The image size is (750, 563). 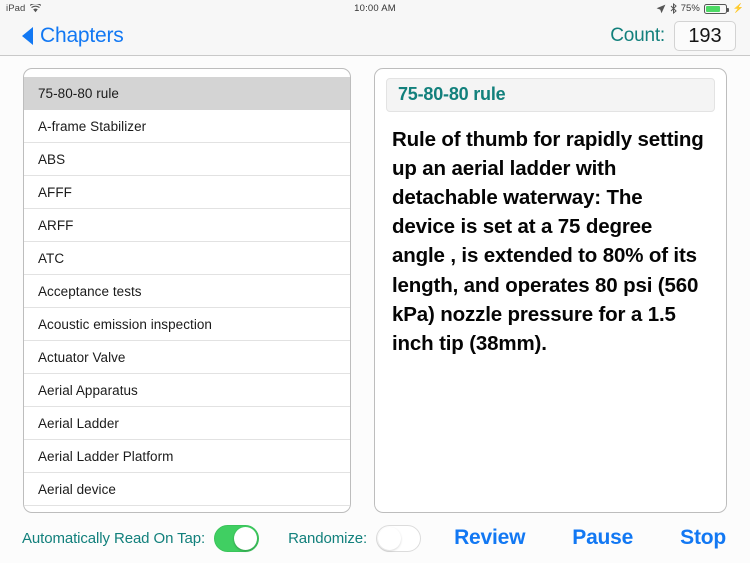 What do you see at coordinates (52, 159) in the screenshot?
I see `list-item-label: ABS` at bounding box center [52, 159].